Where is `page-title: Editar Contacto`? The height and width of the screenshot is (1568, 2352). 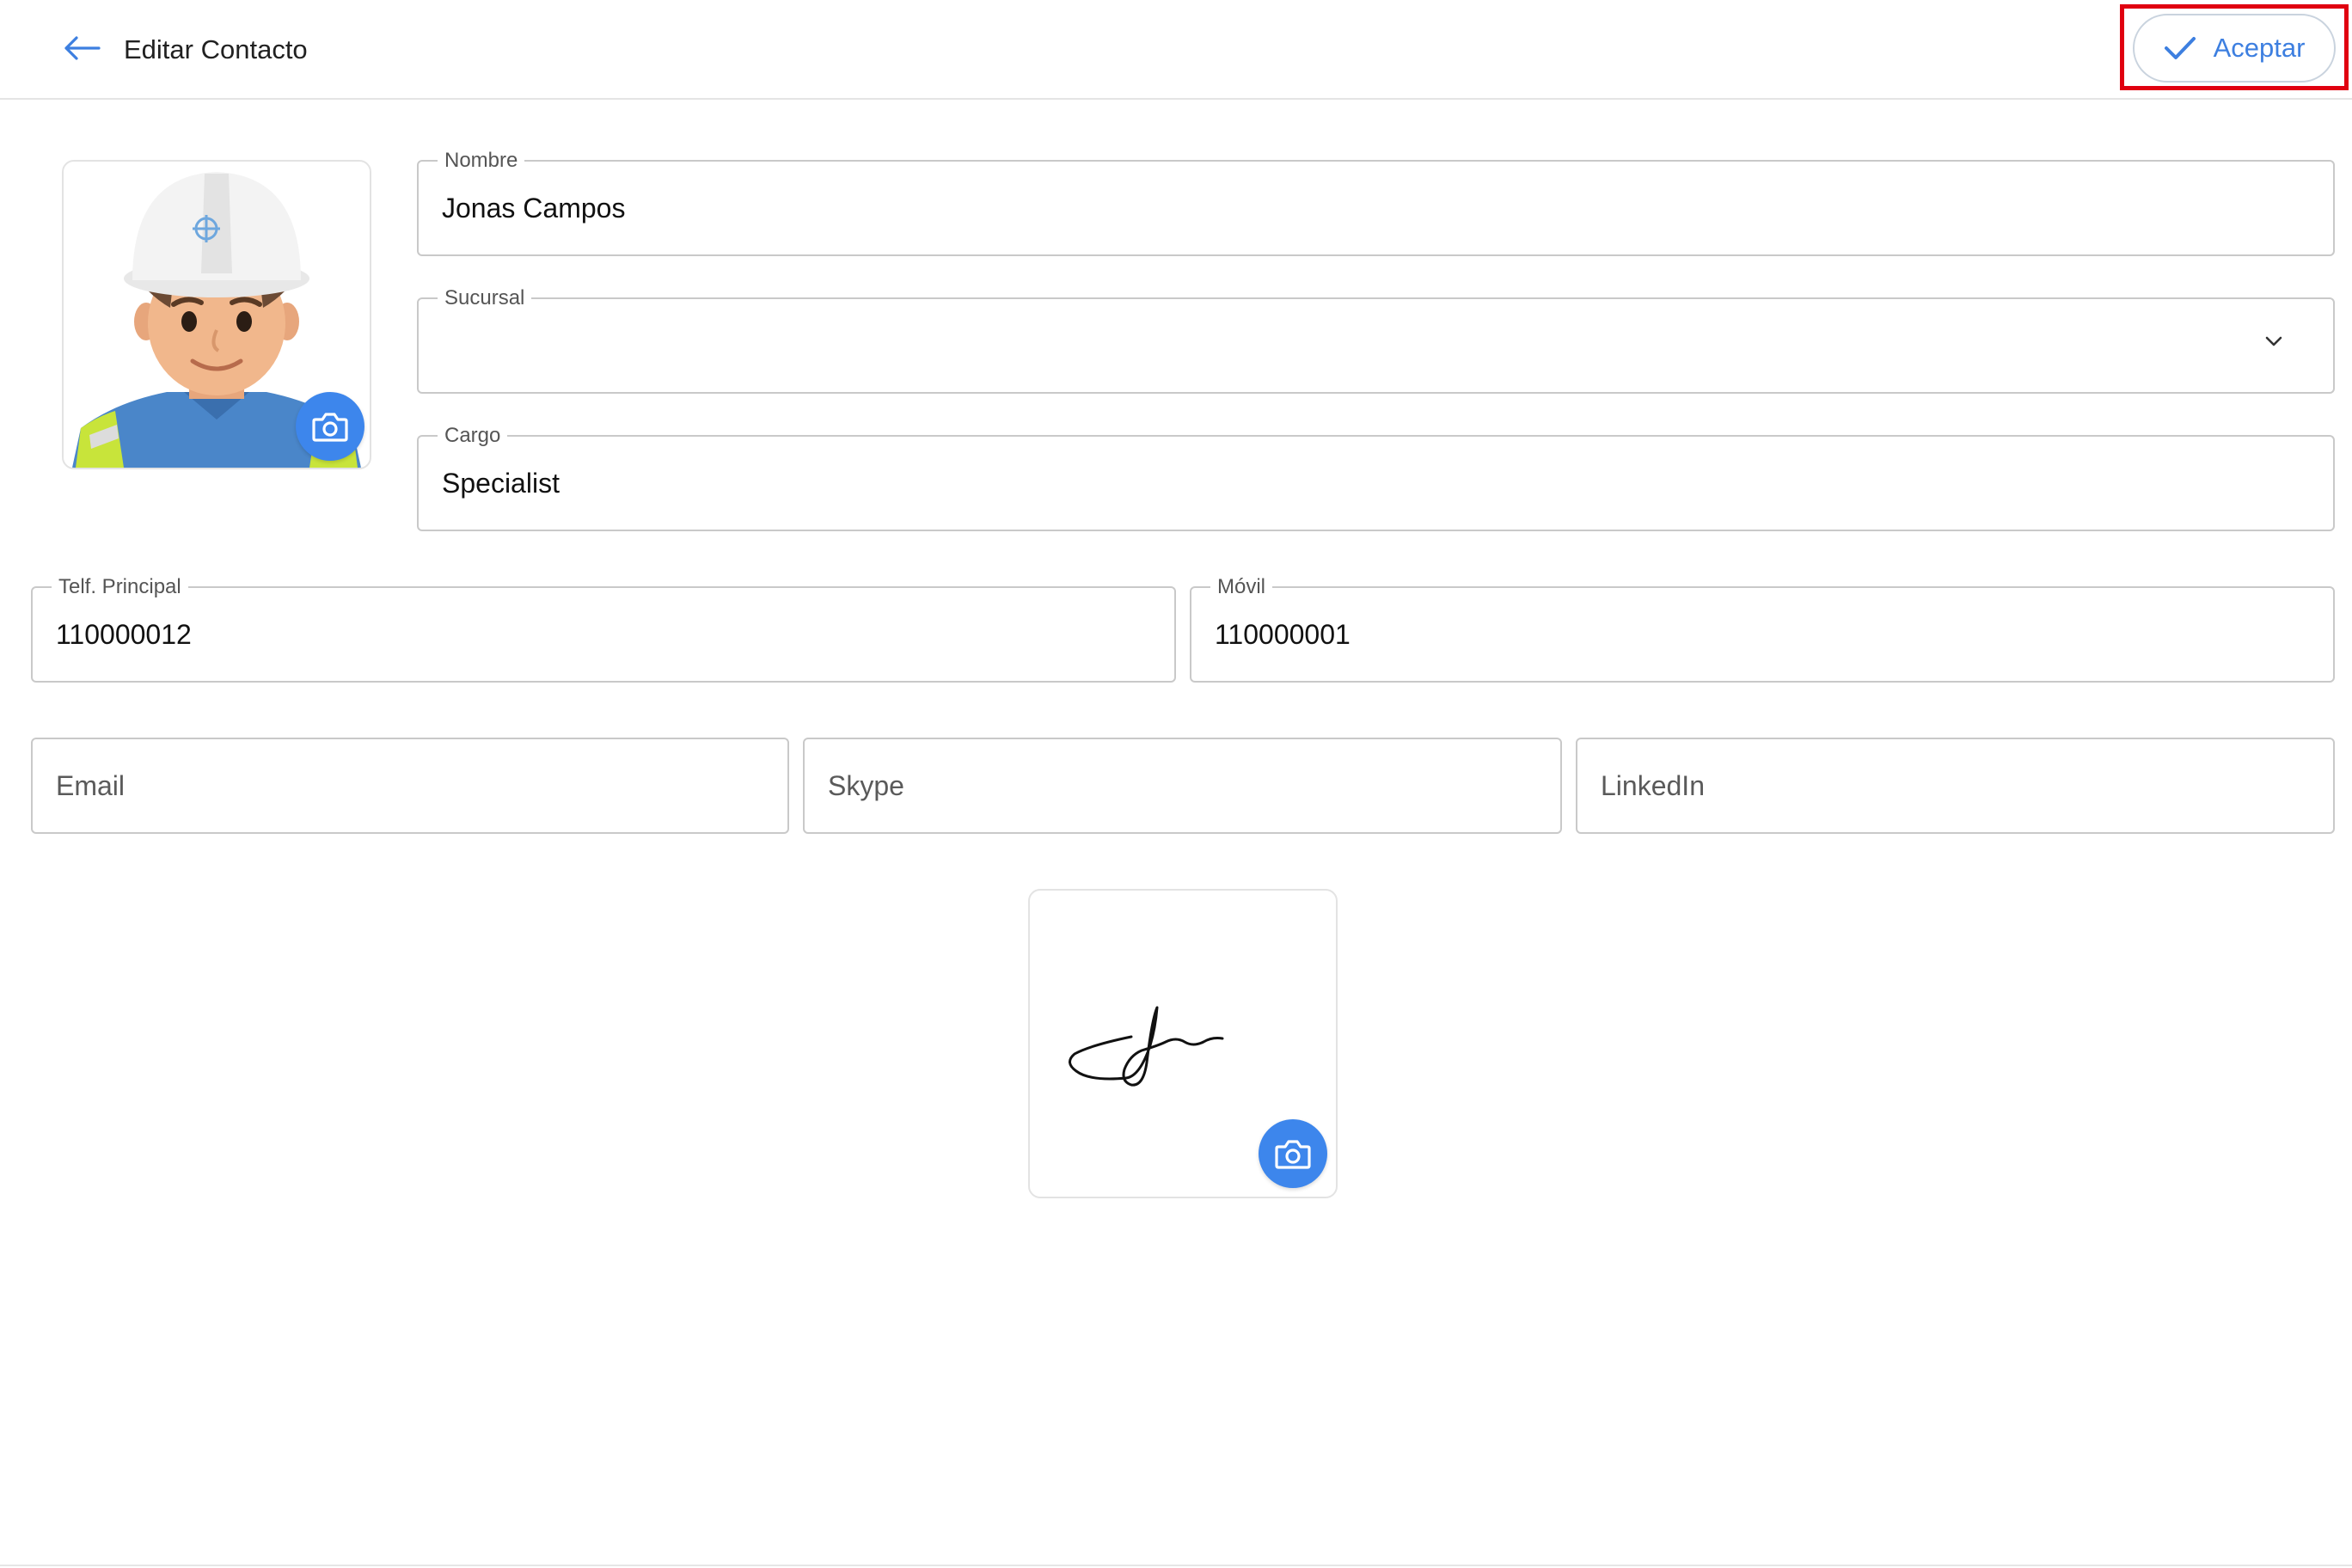 page-title: Editar Contacto is located at coordinates (216, 49).